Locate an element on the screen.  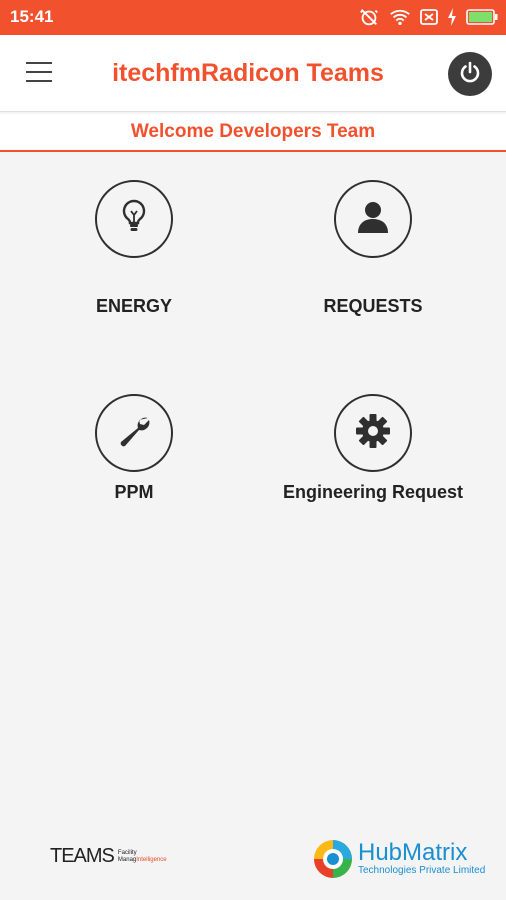
tile-ppm-label: PPM is located at coordinates (134, 492).